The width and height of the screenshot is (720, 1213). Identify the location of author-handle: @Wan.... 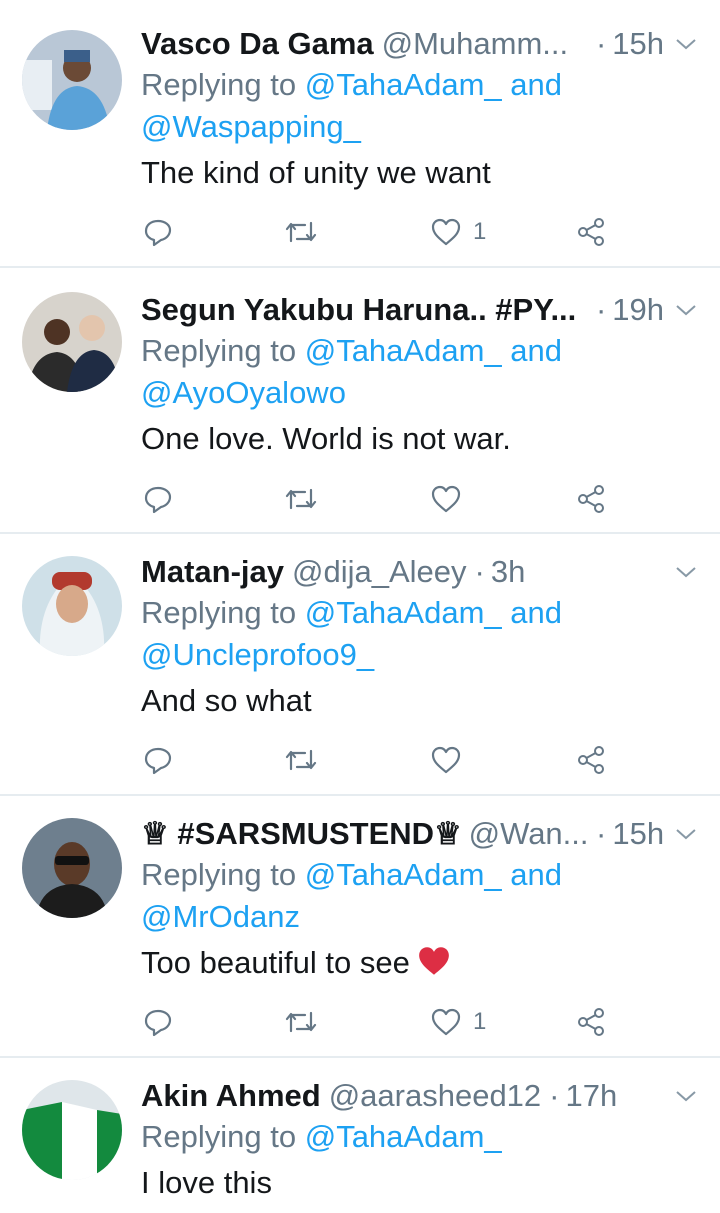
(528, 834).